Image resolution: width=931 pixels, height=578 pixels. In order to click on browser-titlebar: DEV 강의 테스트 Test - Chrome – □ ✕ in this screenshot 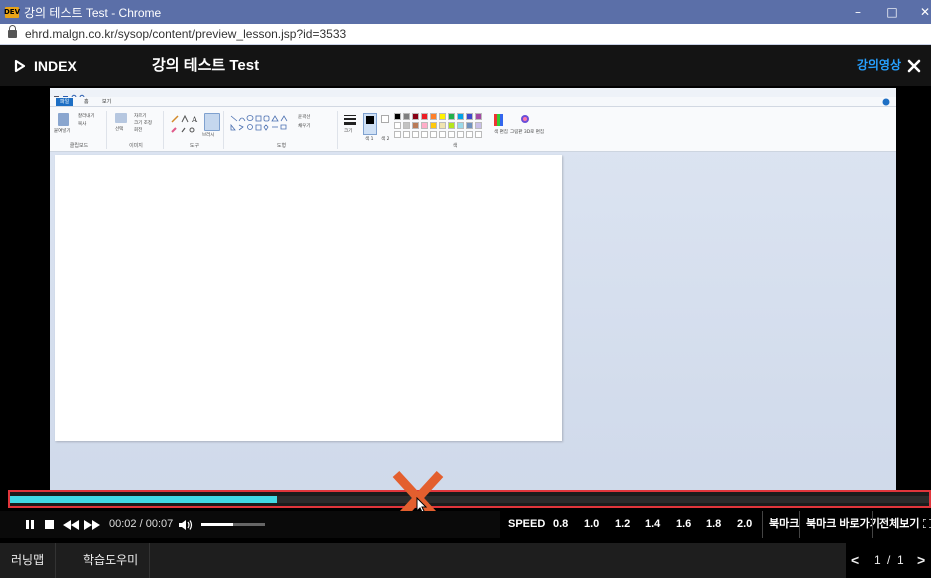, I will do `click(465, 12)`.